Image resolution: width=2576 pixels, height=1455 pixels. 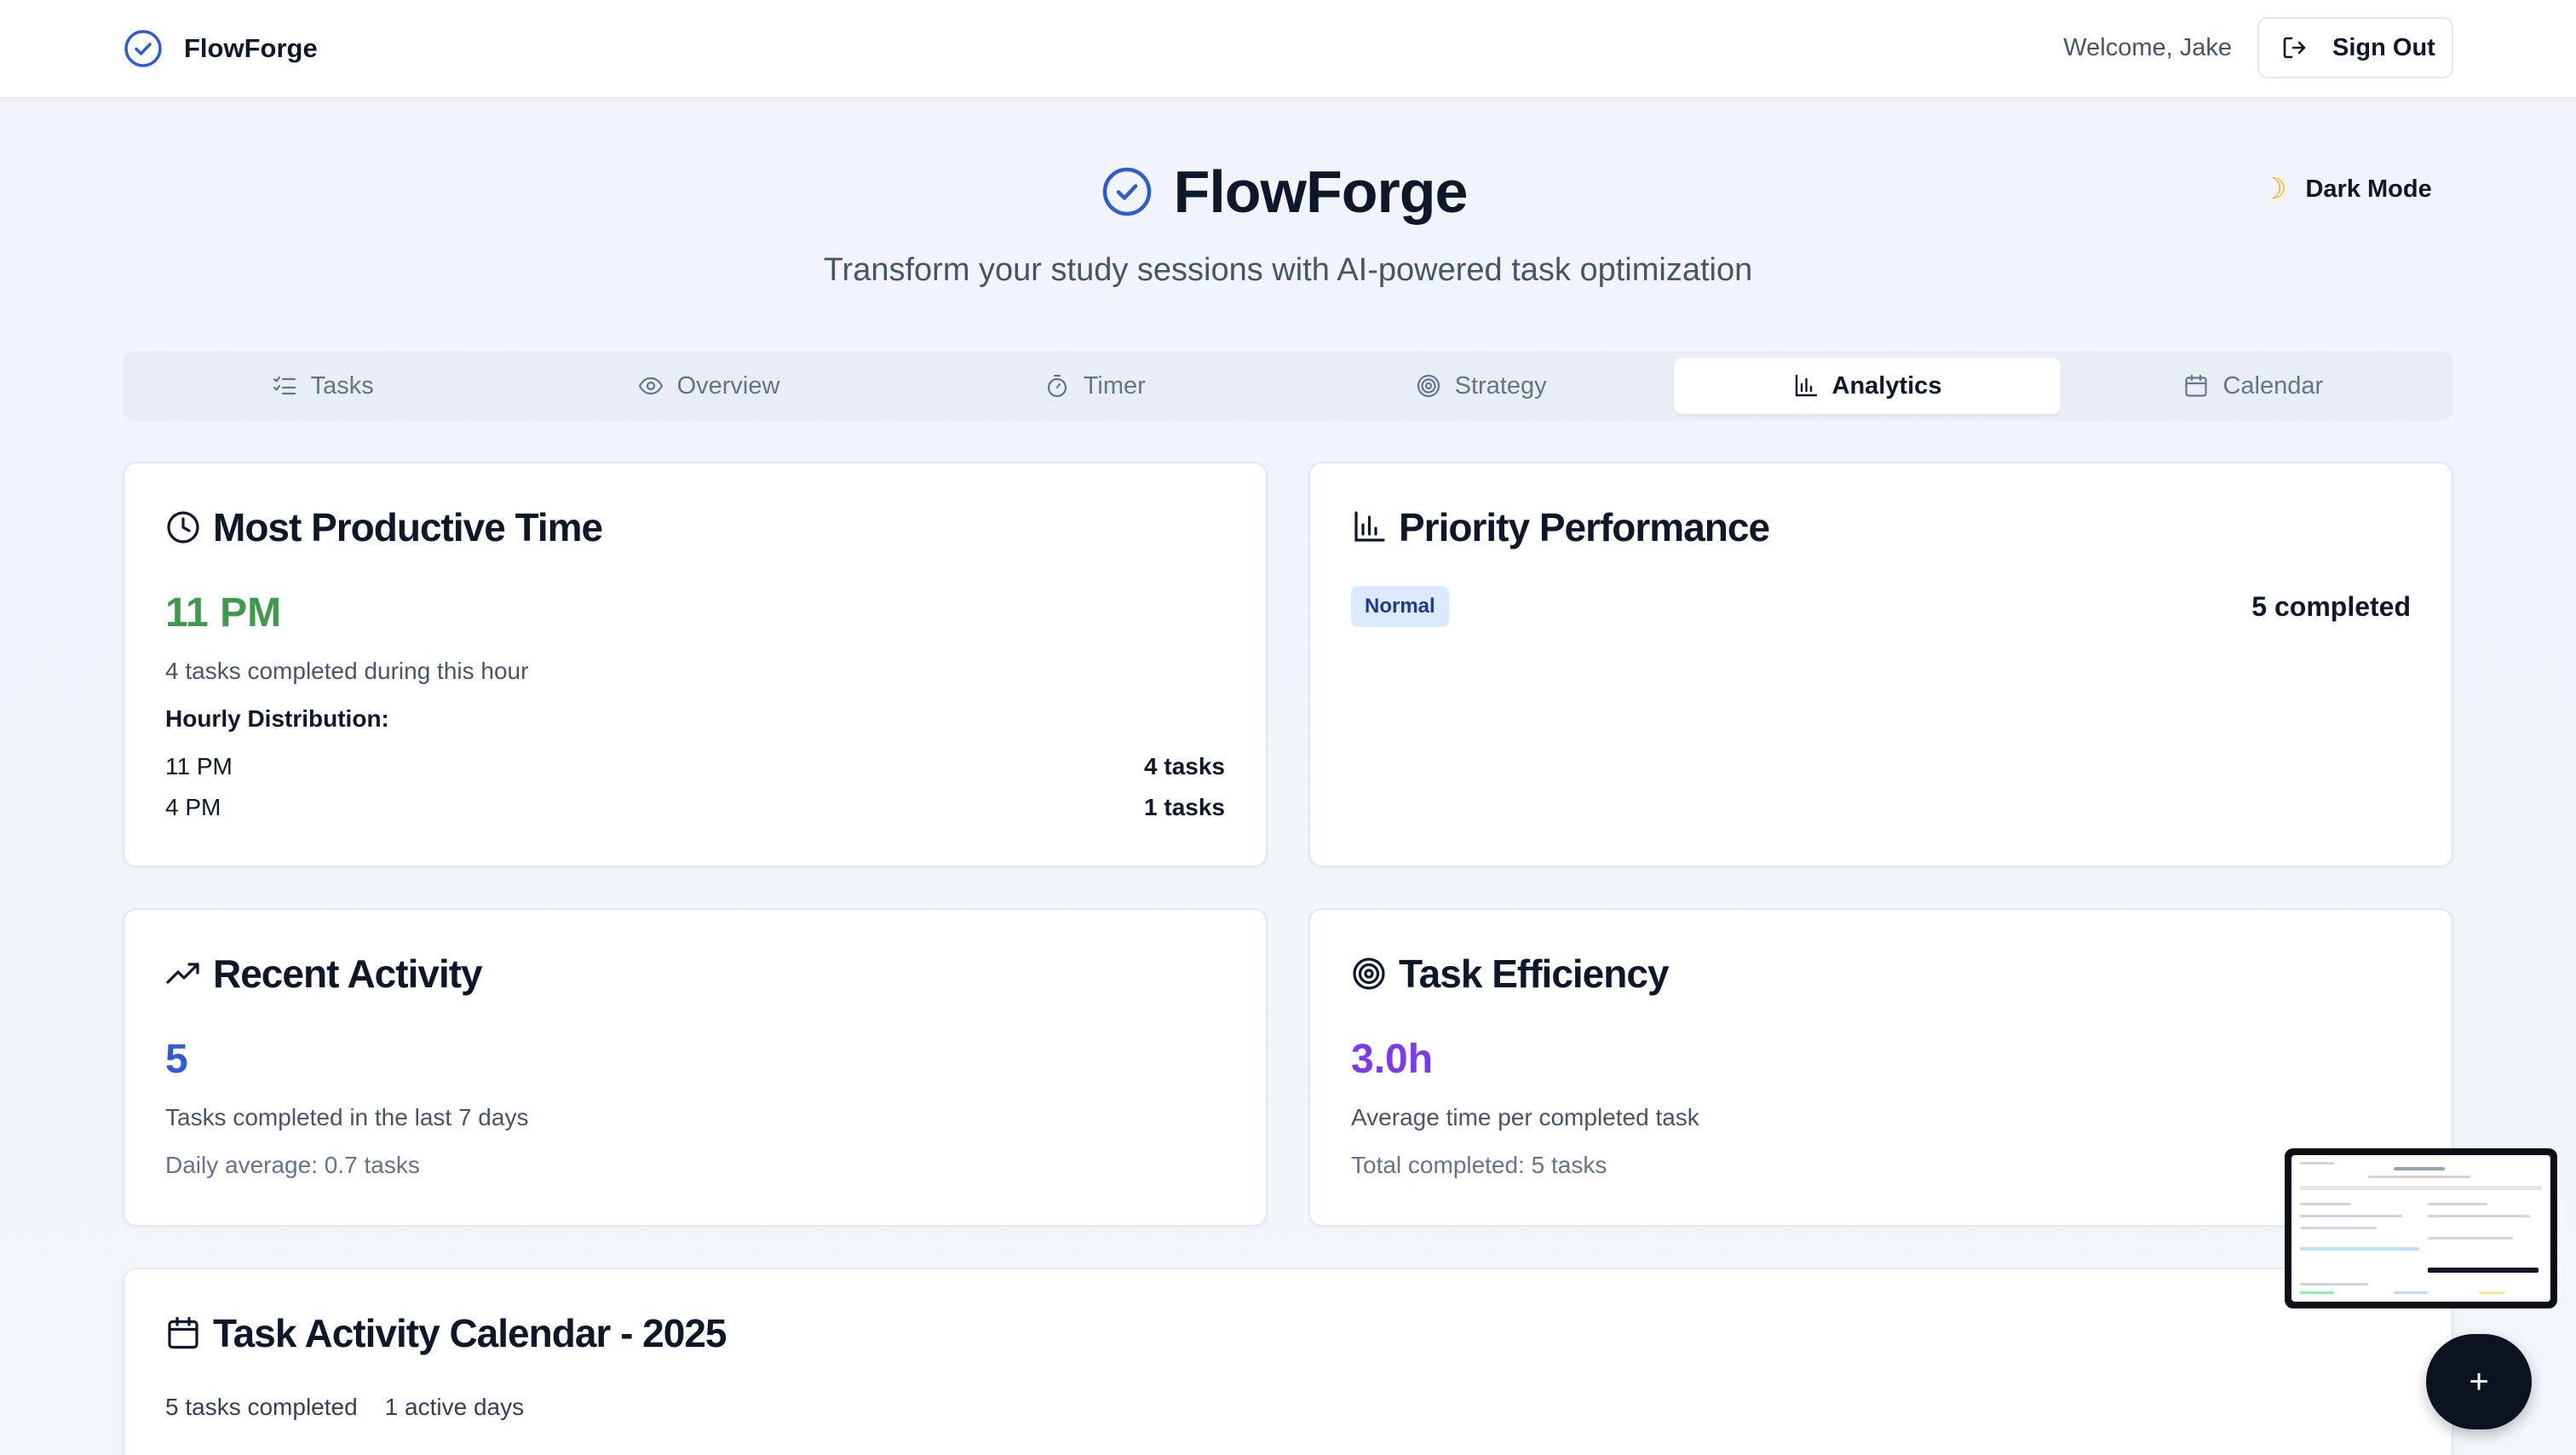 I want to click on plus-icon: +, so click(x=2479, y=1381).